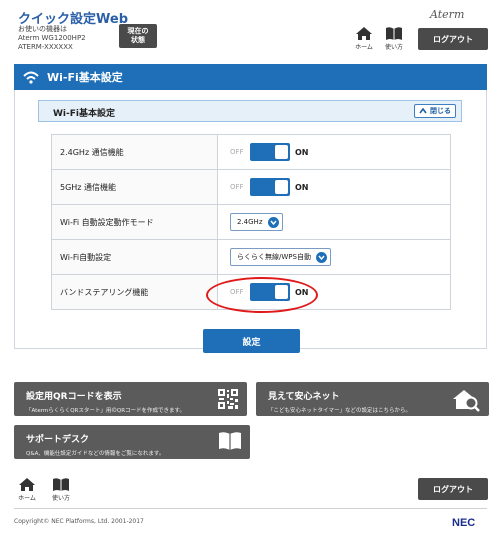 This screenshot has height=539, width=500. What do you see at coordinates (372, 399) in the screenshot?
I see `safety-net-card: 見えて安心ネット 「こども安心ネットタイマー」などの設定はこちらから。` at bounding box center [372, 399].